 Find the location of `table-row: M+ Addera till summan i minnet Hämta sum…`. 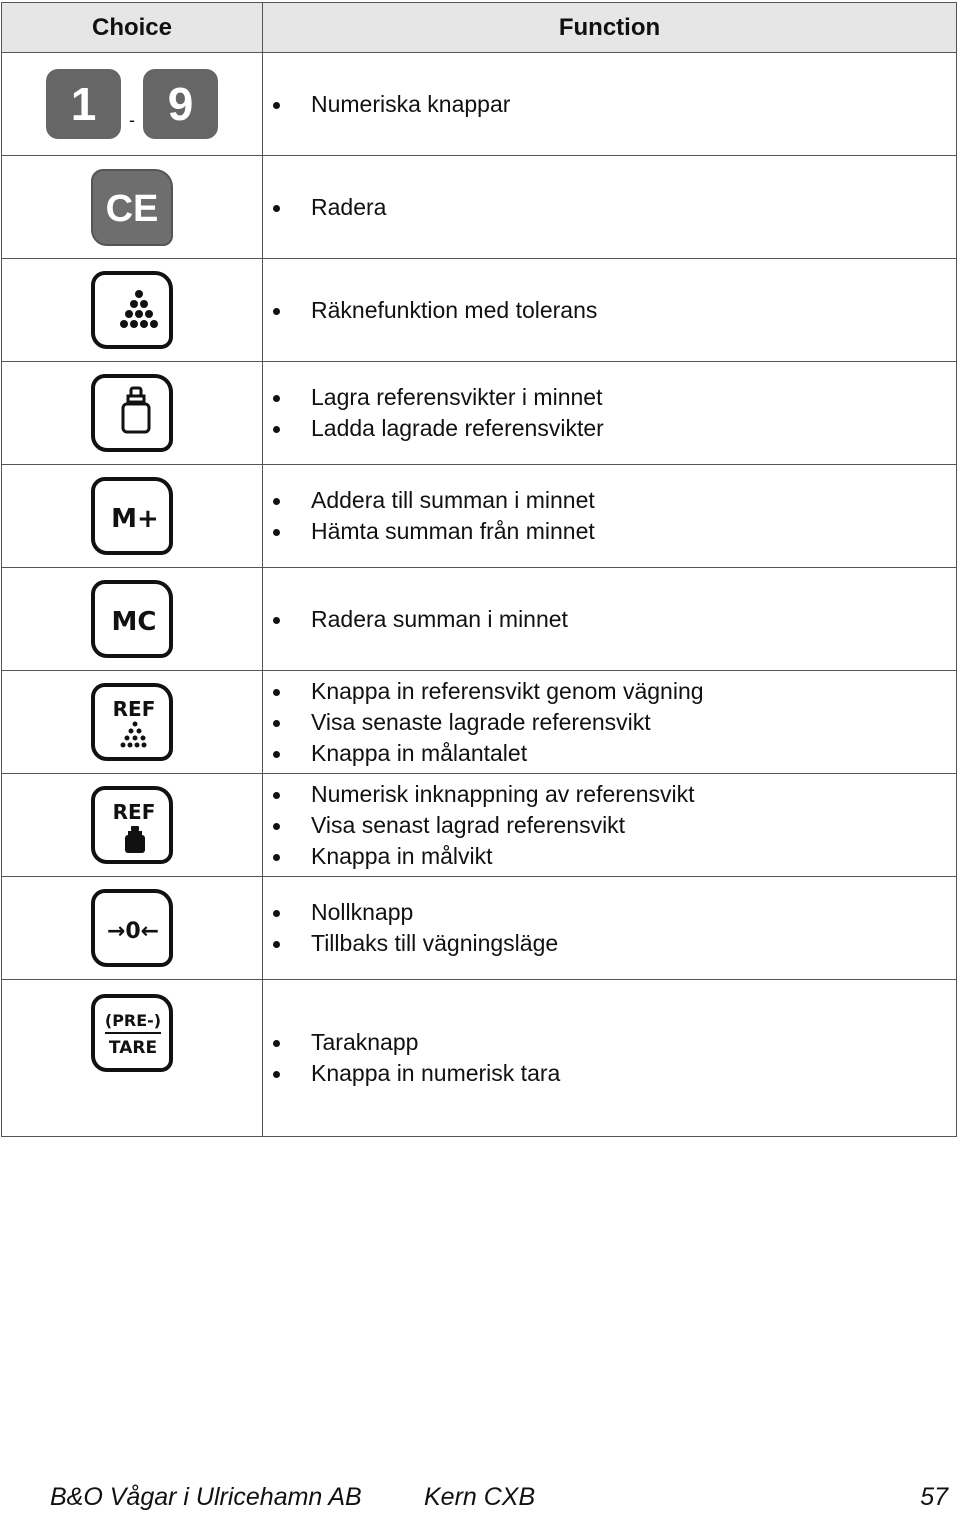

table-row: M+ Addera till summan i minnet Hämta sum… is located at coordinates (479, 516).